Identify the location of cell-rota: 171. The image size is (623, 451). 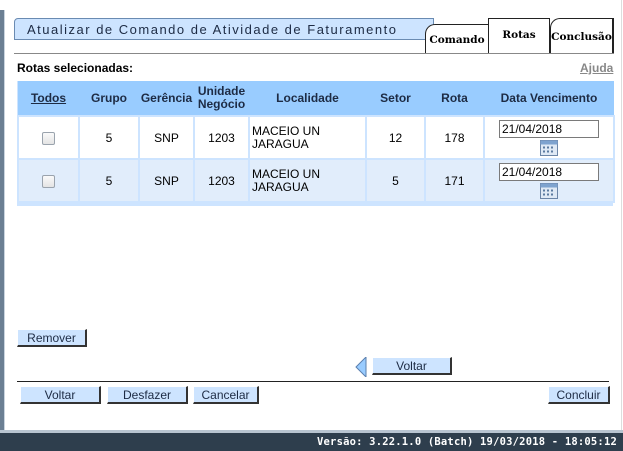
(454, 180).